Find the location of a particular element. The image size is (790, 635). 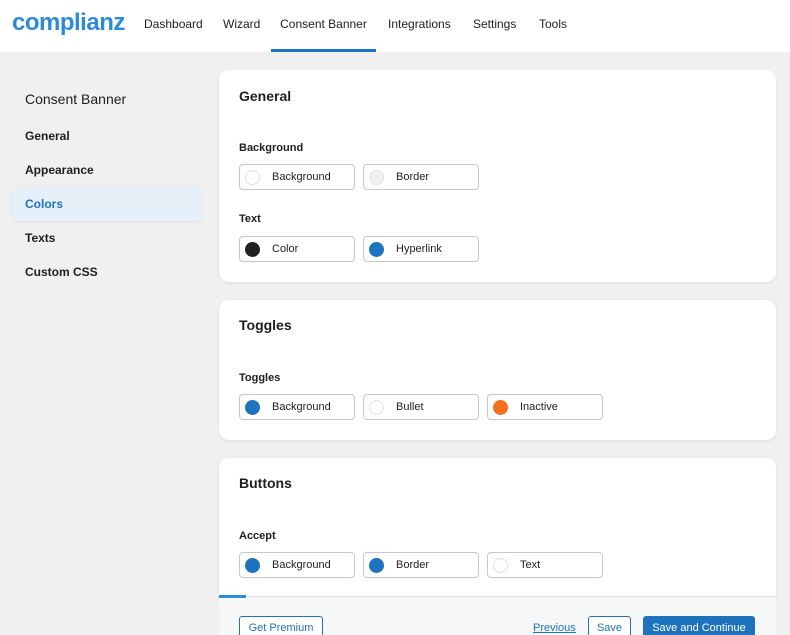

color-picker-label: Text is located at coordinates (530, 565).